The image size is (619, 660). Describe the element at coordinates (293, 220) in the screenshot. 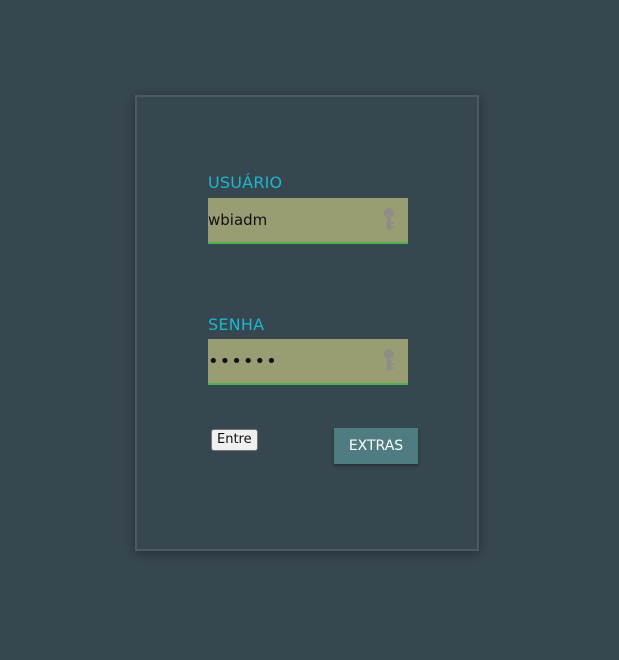

I see `username-input` at that location.